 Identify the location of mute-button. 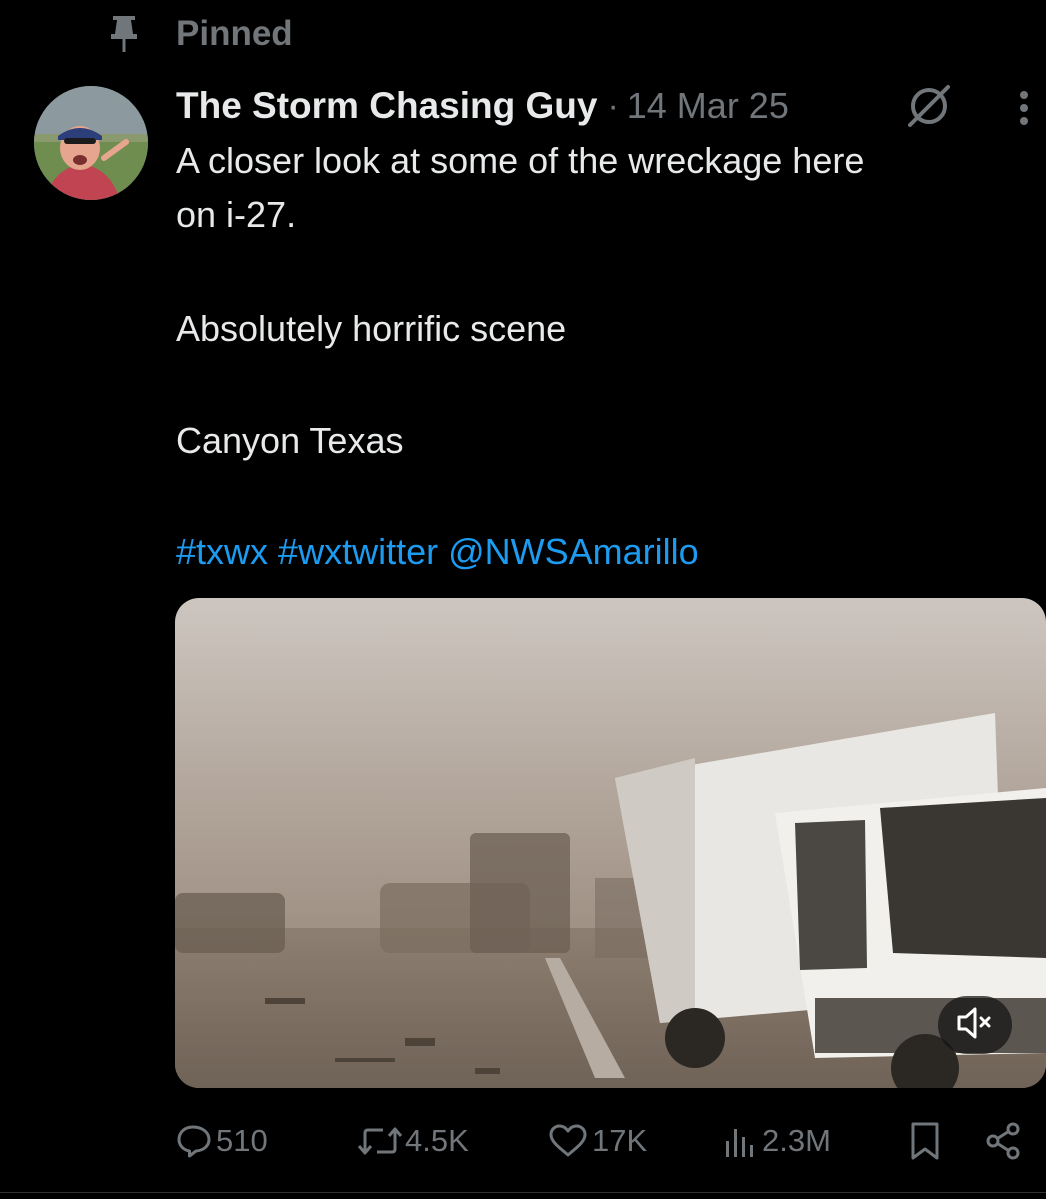
(975, 1025).